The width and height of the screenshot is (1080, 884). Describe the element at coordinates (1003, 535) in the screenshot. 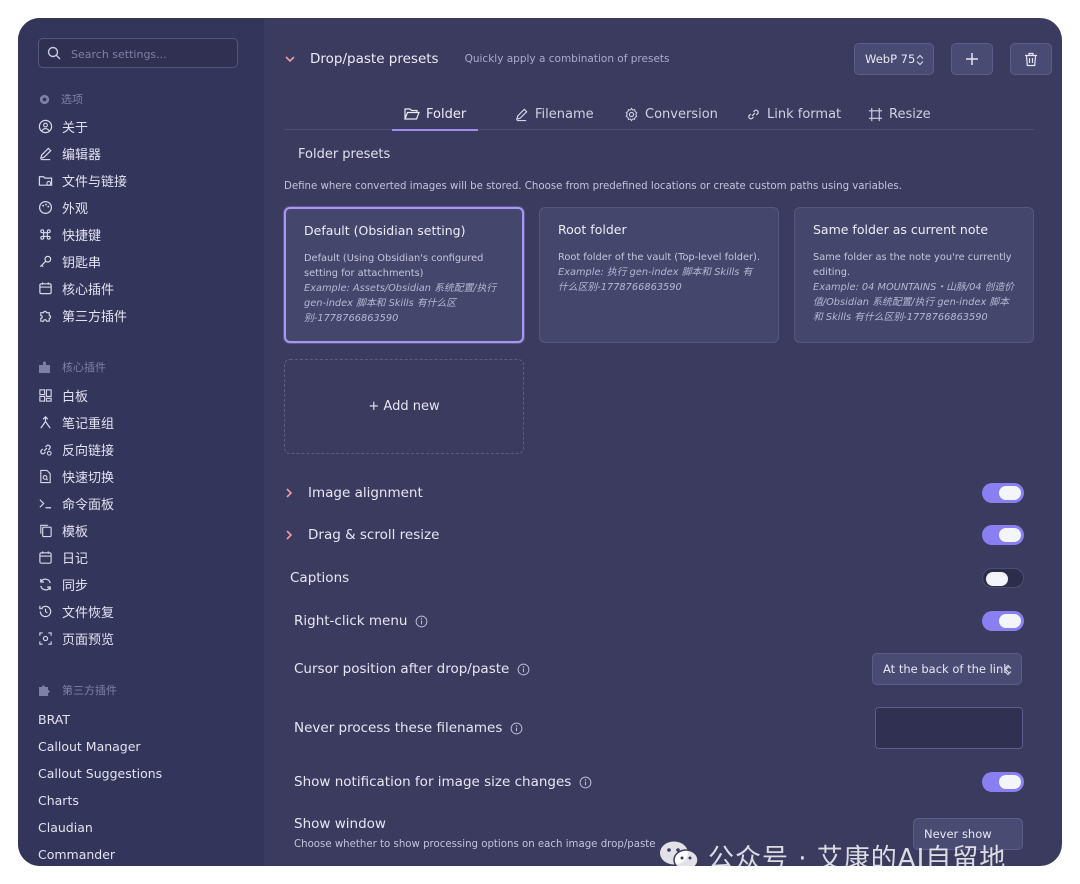

I see `drag-scroll-resize-toggle` at that location.